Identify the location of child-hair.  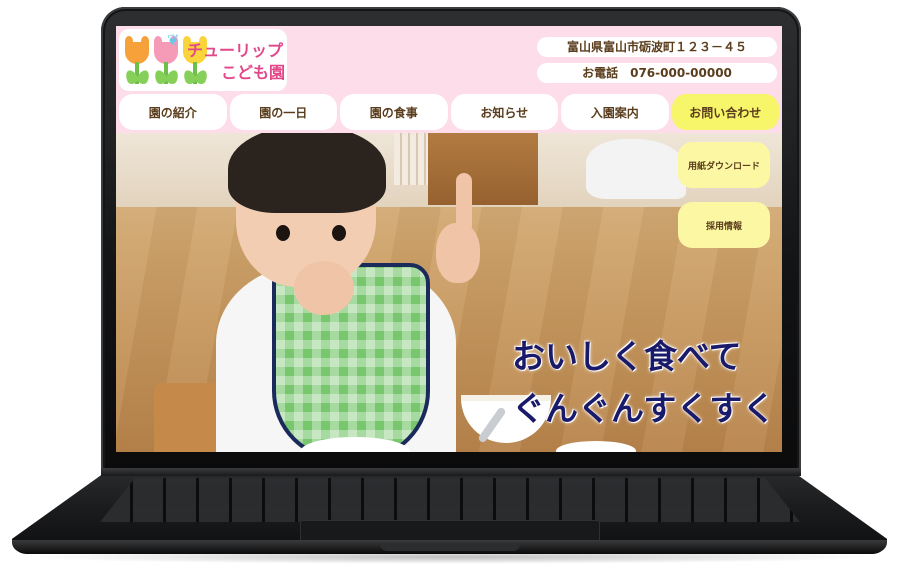
(307, 173).